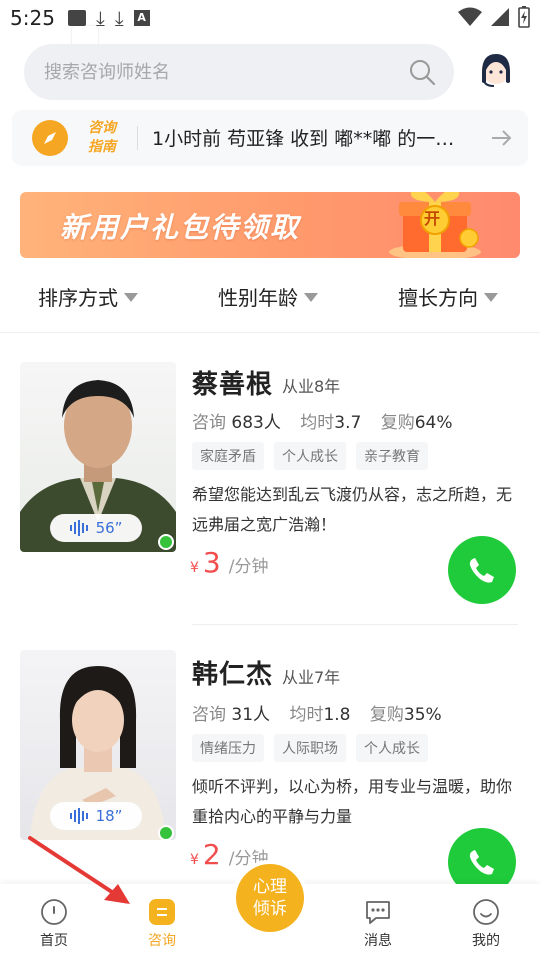 The height and width of the screenshot is (960, 540). I want to click on filter-specialty: 擅长方向, so click(448, 296).